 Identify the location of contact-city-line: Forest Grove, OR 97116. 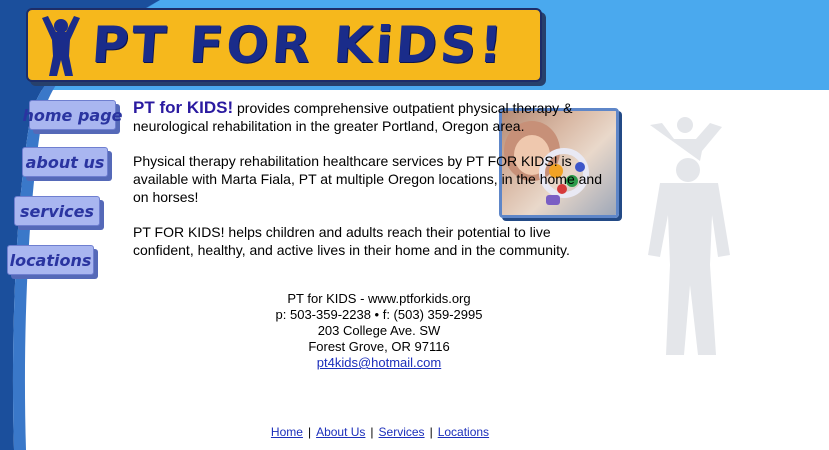
(379, 346).